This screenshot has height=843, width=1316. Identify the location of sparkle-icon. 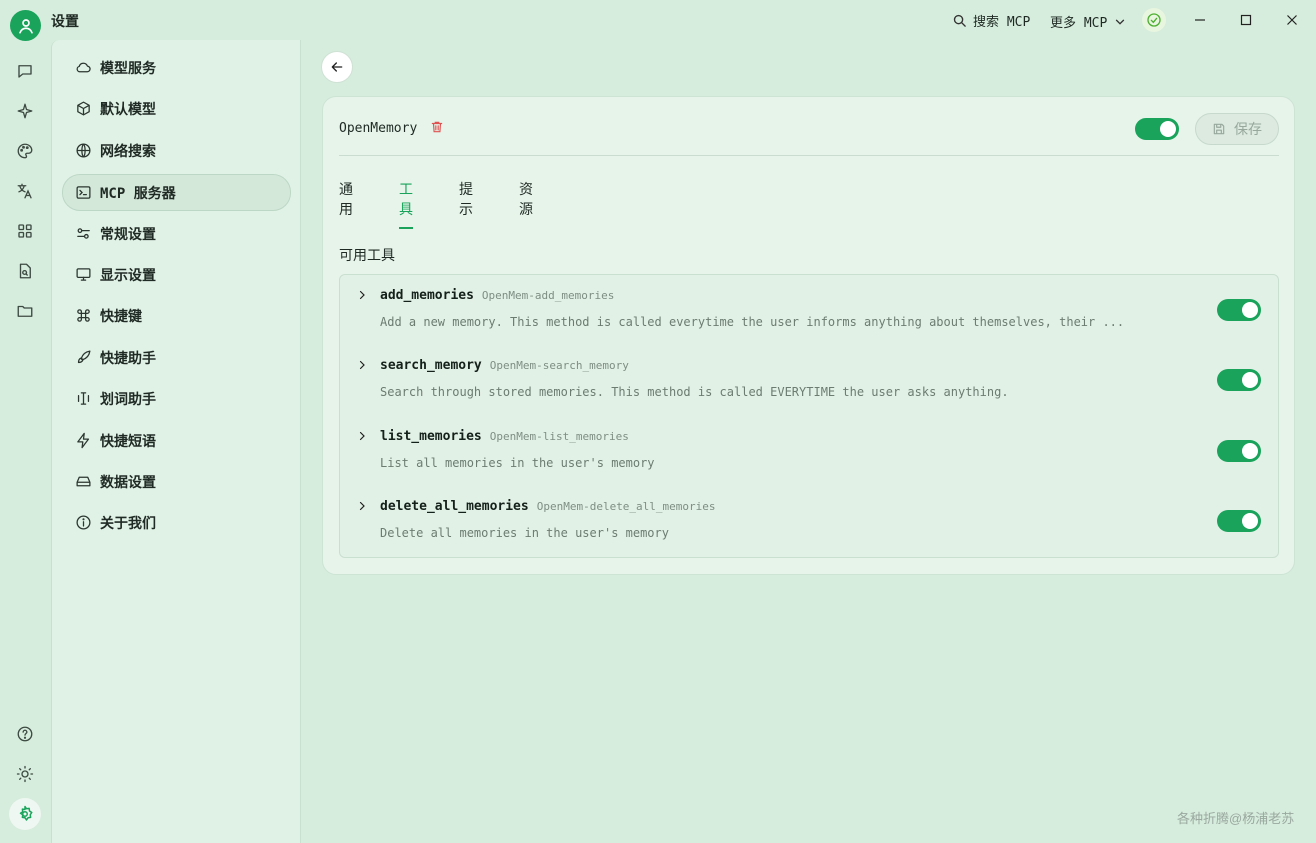
(25, 111).